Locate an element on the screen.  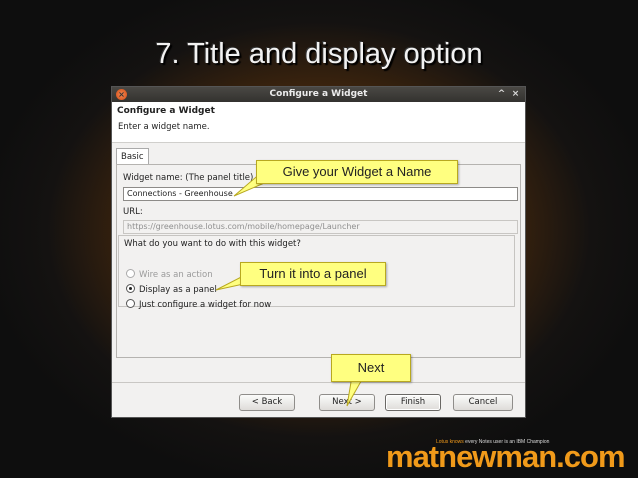
header-subtitle: Enter a widget name. is located at coordinates (164, 127).